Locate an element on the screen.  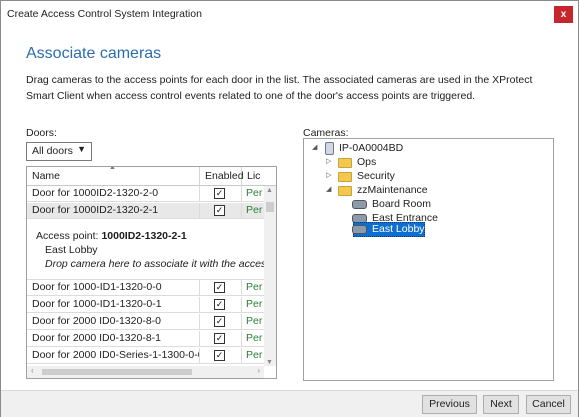
column-license-label: Lic is located at coordinates (254, 176).